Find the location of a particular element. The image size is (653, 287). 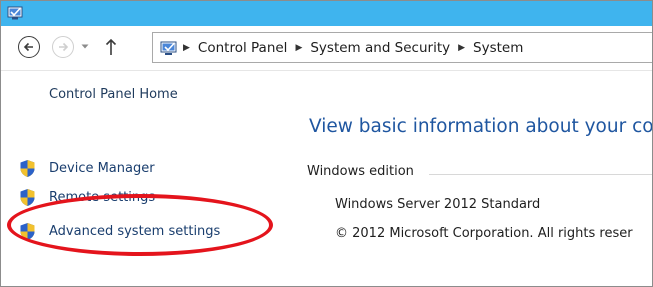

breadcrumb-system-and-security: System and Security is located at coordinates (380, 48).